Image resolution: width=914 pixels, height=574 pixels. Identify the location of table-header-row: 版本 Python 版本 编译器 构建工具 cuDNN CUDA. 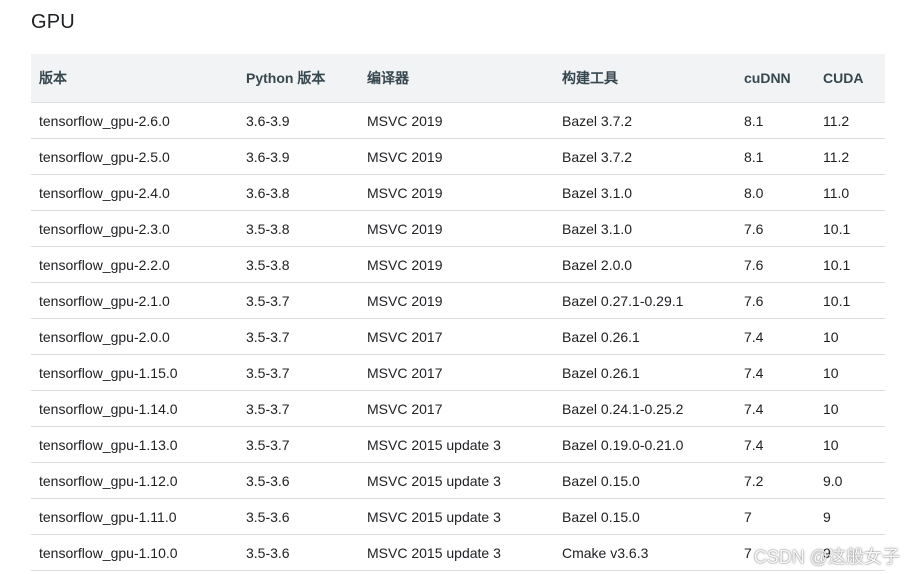
(458, 78).